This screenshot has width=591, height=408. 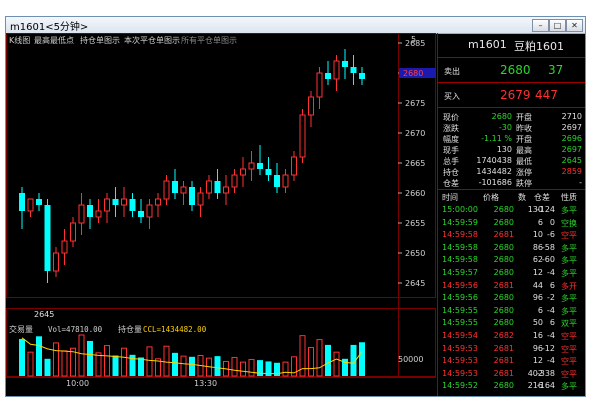 What do you see at coordinates (511, 261) in the screenshot?
I see `trade-row: 14:59:58 2680 62 -60 多平` at bounding box center [511, 261].